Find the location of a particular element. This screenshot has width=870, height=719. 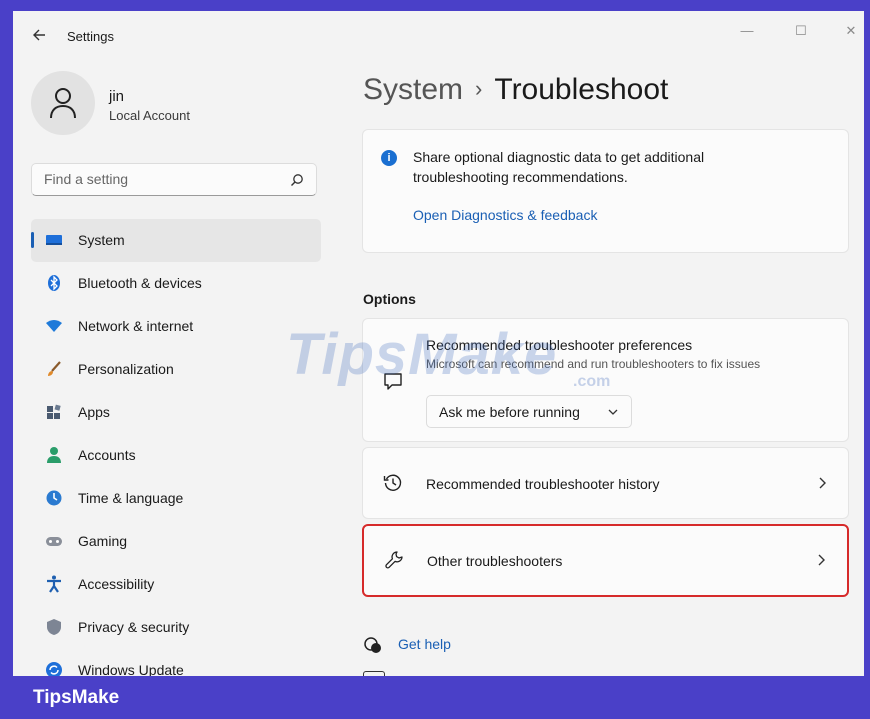

sidebar-item-network: Network & internet is located at coordinates (176, 326).